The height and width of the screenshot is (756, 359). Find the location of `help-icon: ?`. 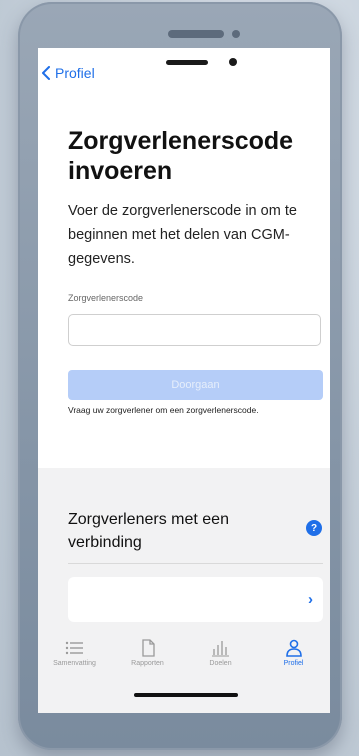

help-icon: ? is located at coordinates (314, 528).